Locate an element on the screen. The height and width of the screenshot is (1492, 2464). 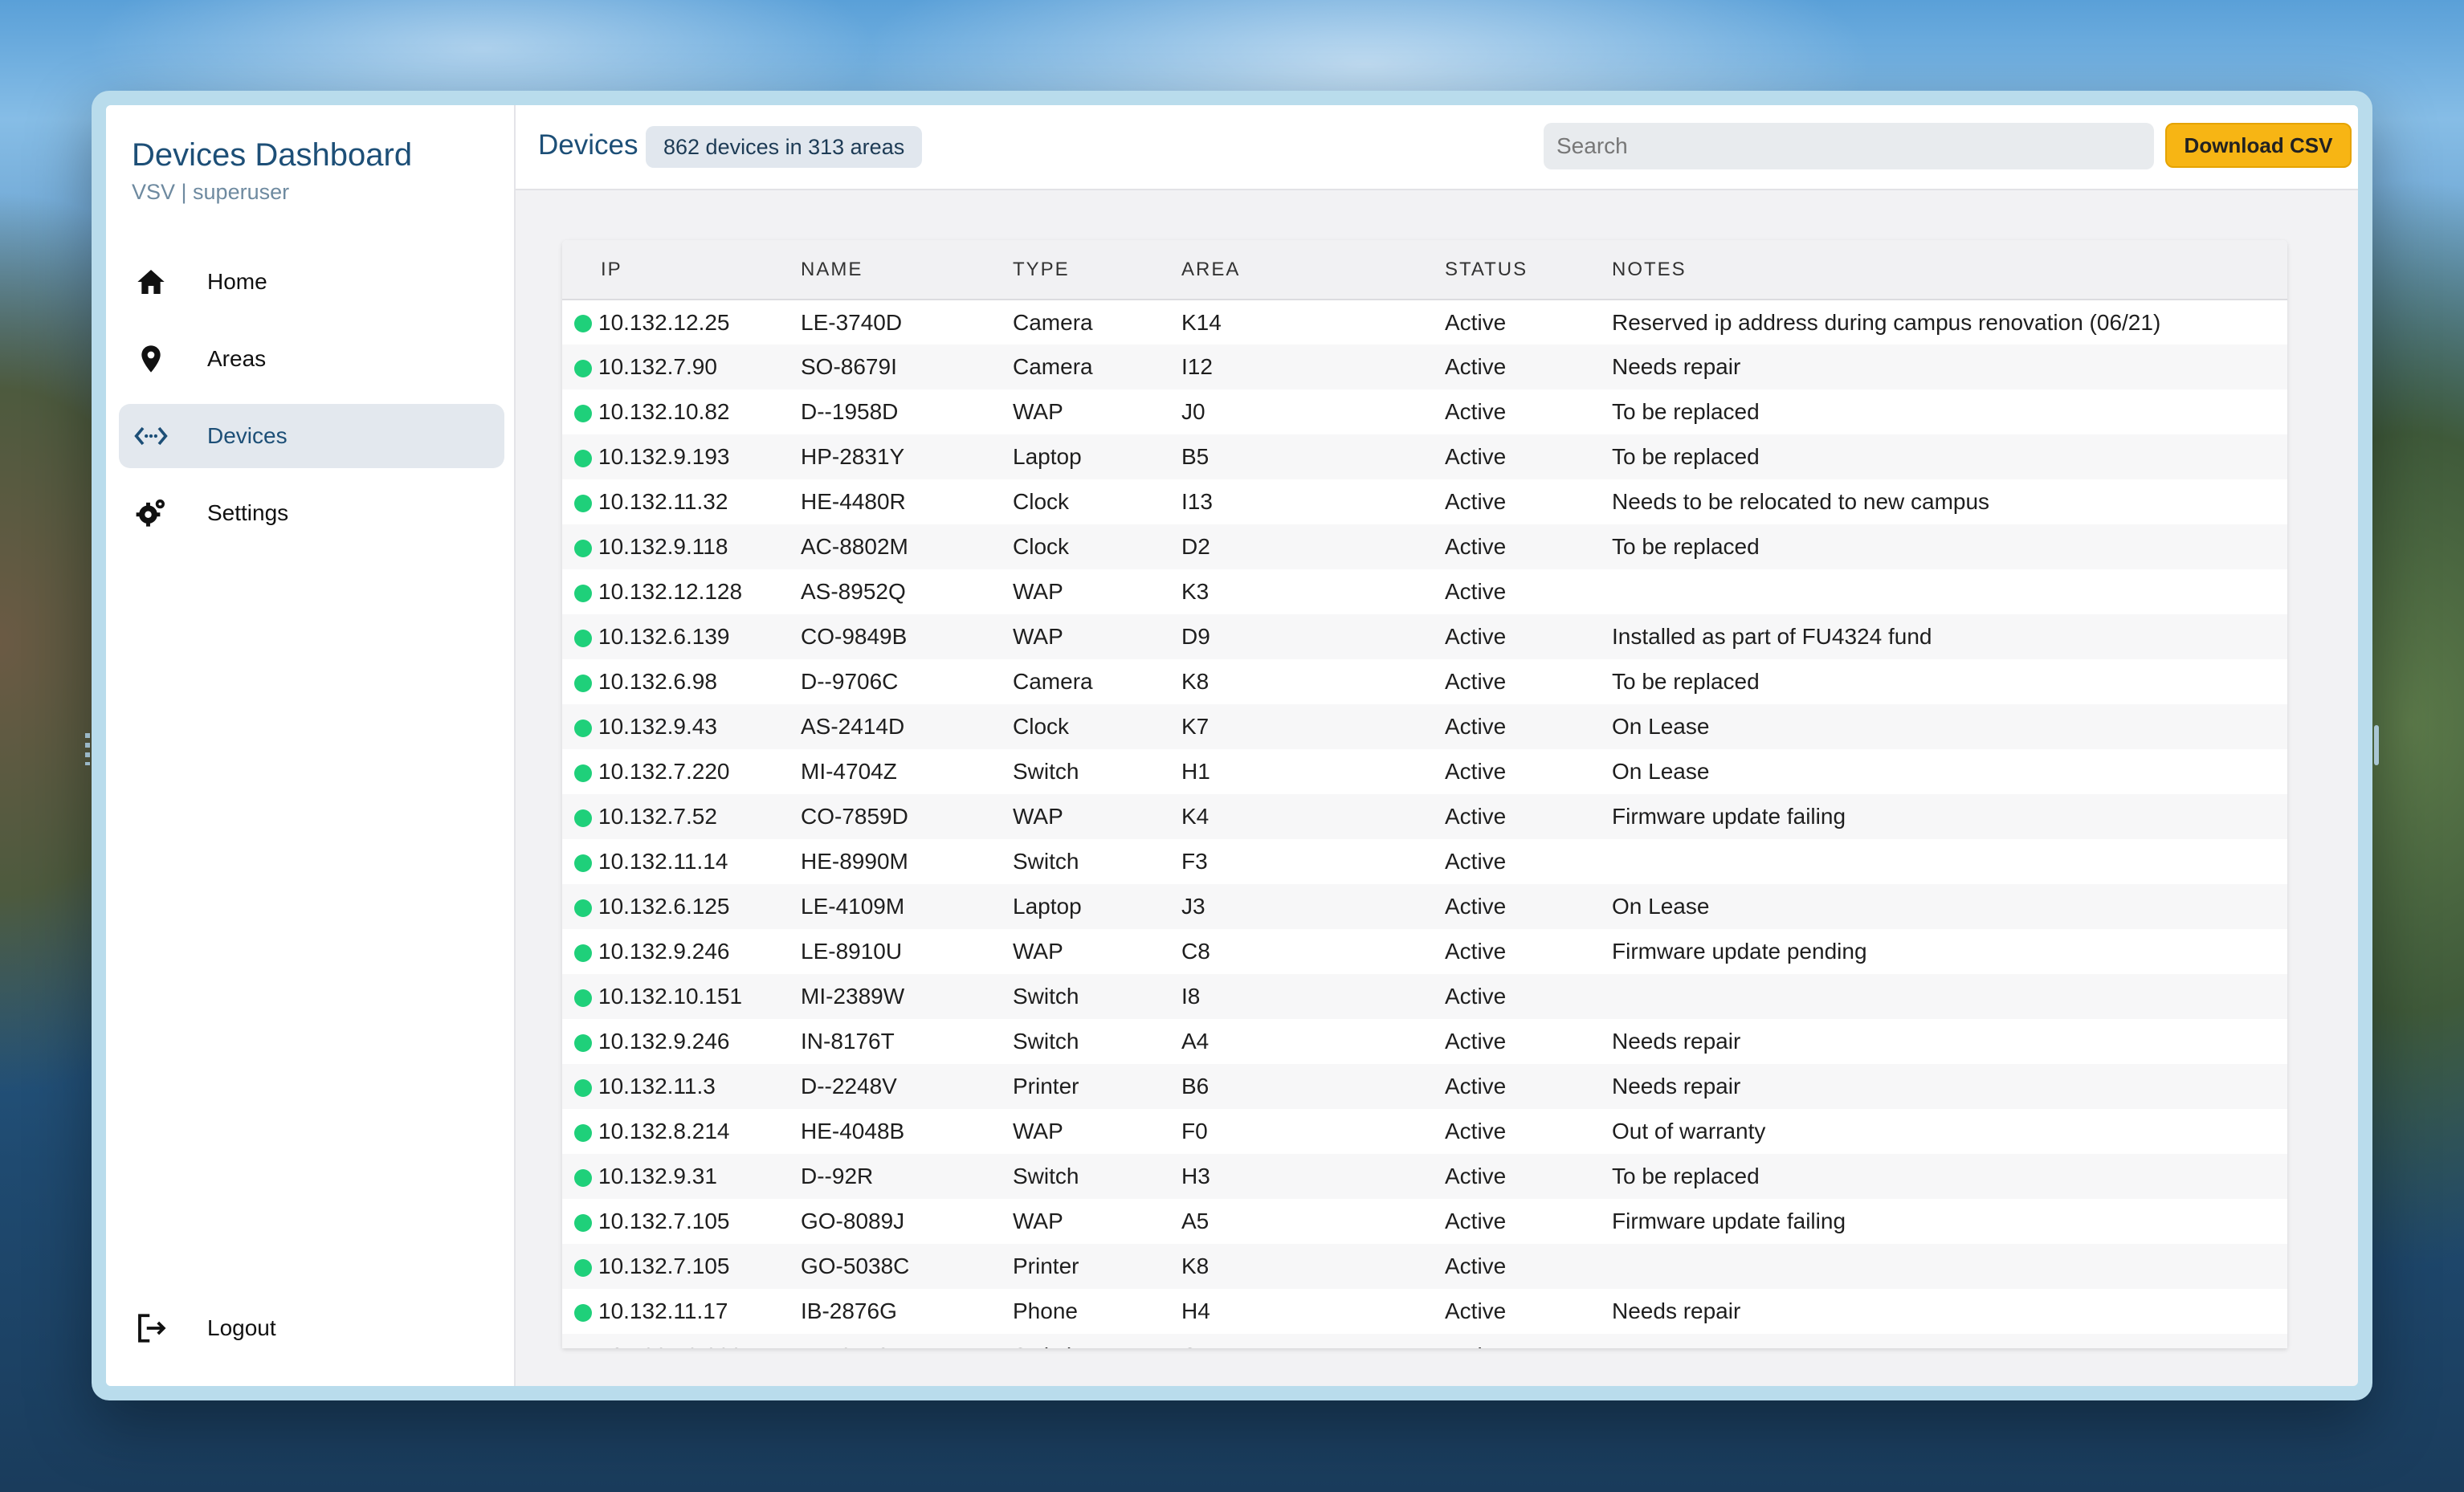
column-header-area: AREA is located at coordinates (1312, 270).